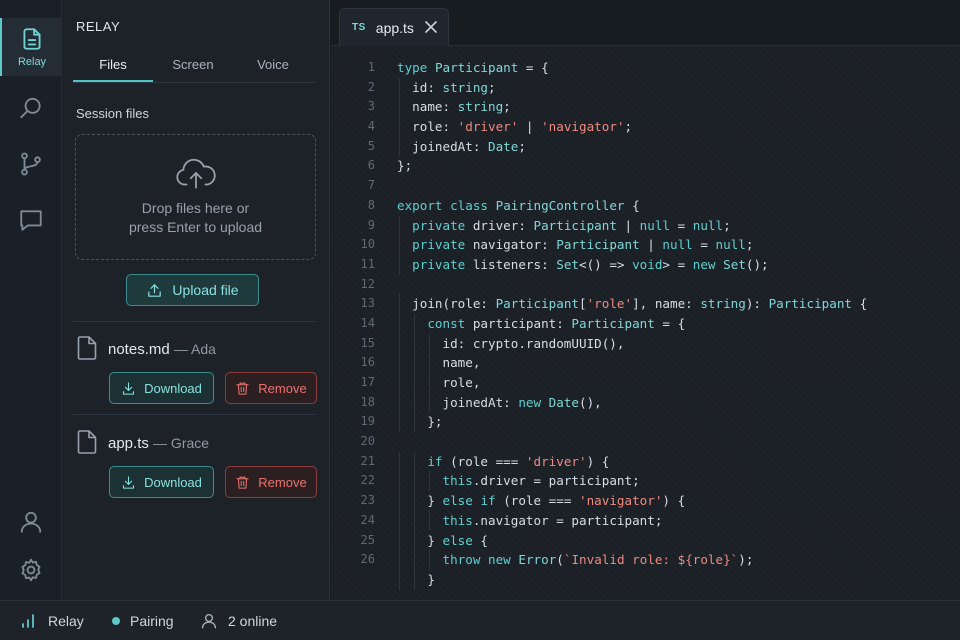  Describe the element at coordinates (416, 579) in the screenshot. I see `line-source: }` at that location.